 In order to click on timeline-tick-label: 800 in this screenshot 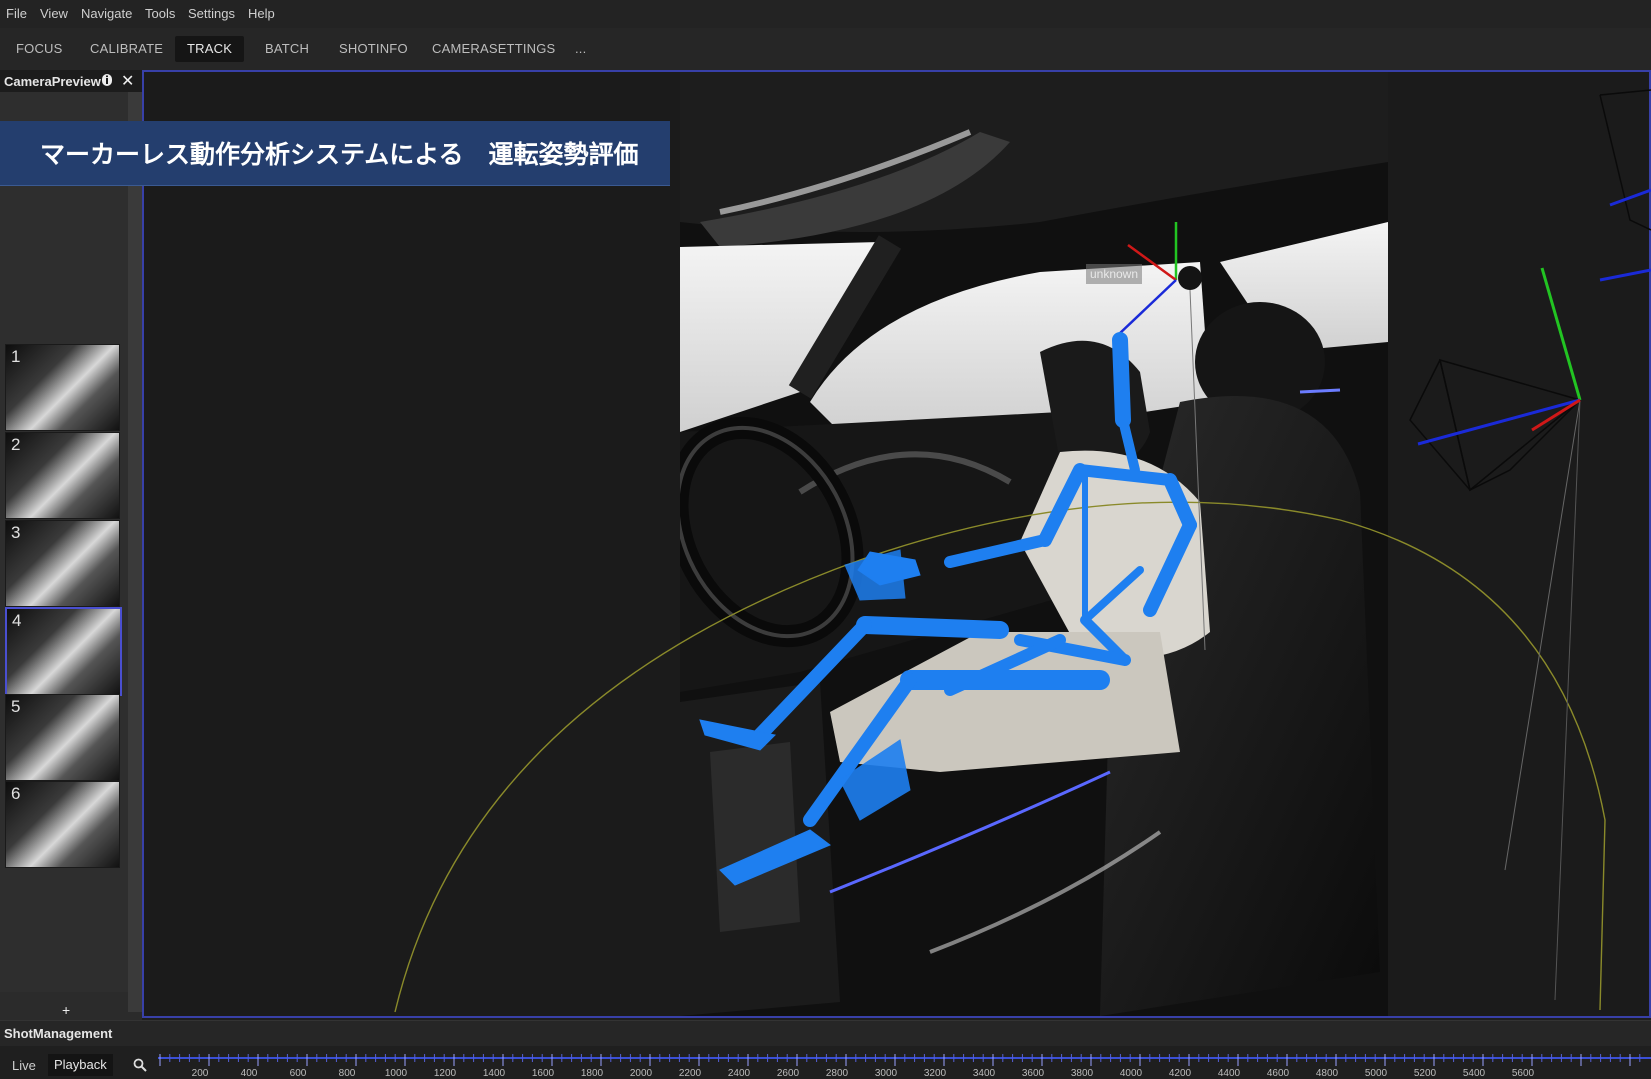, I will do `click(347, 1073)`.